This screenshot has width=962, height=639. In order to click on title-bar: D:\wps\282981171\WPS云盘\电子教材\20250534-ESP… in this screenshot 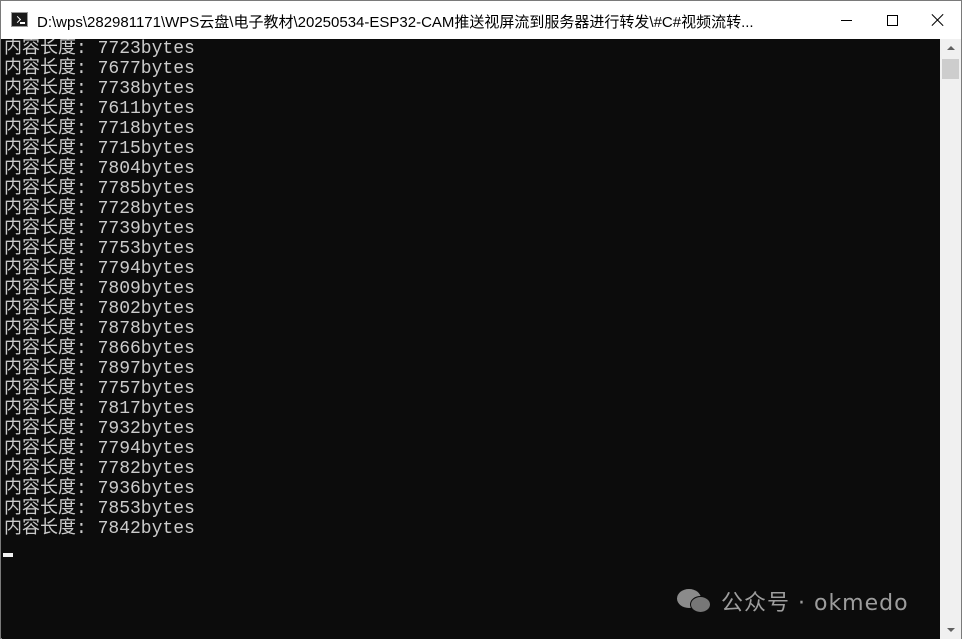, I will do `click(481, 20)`.